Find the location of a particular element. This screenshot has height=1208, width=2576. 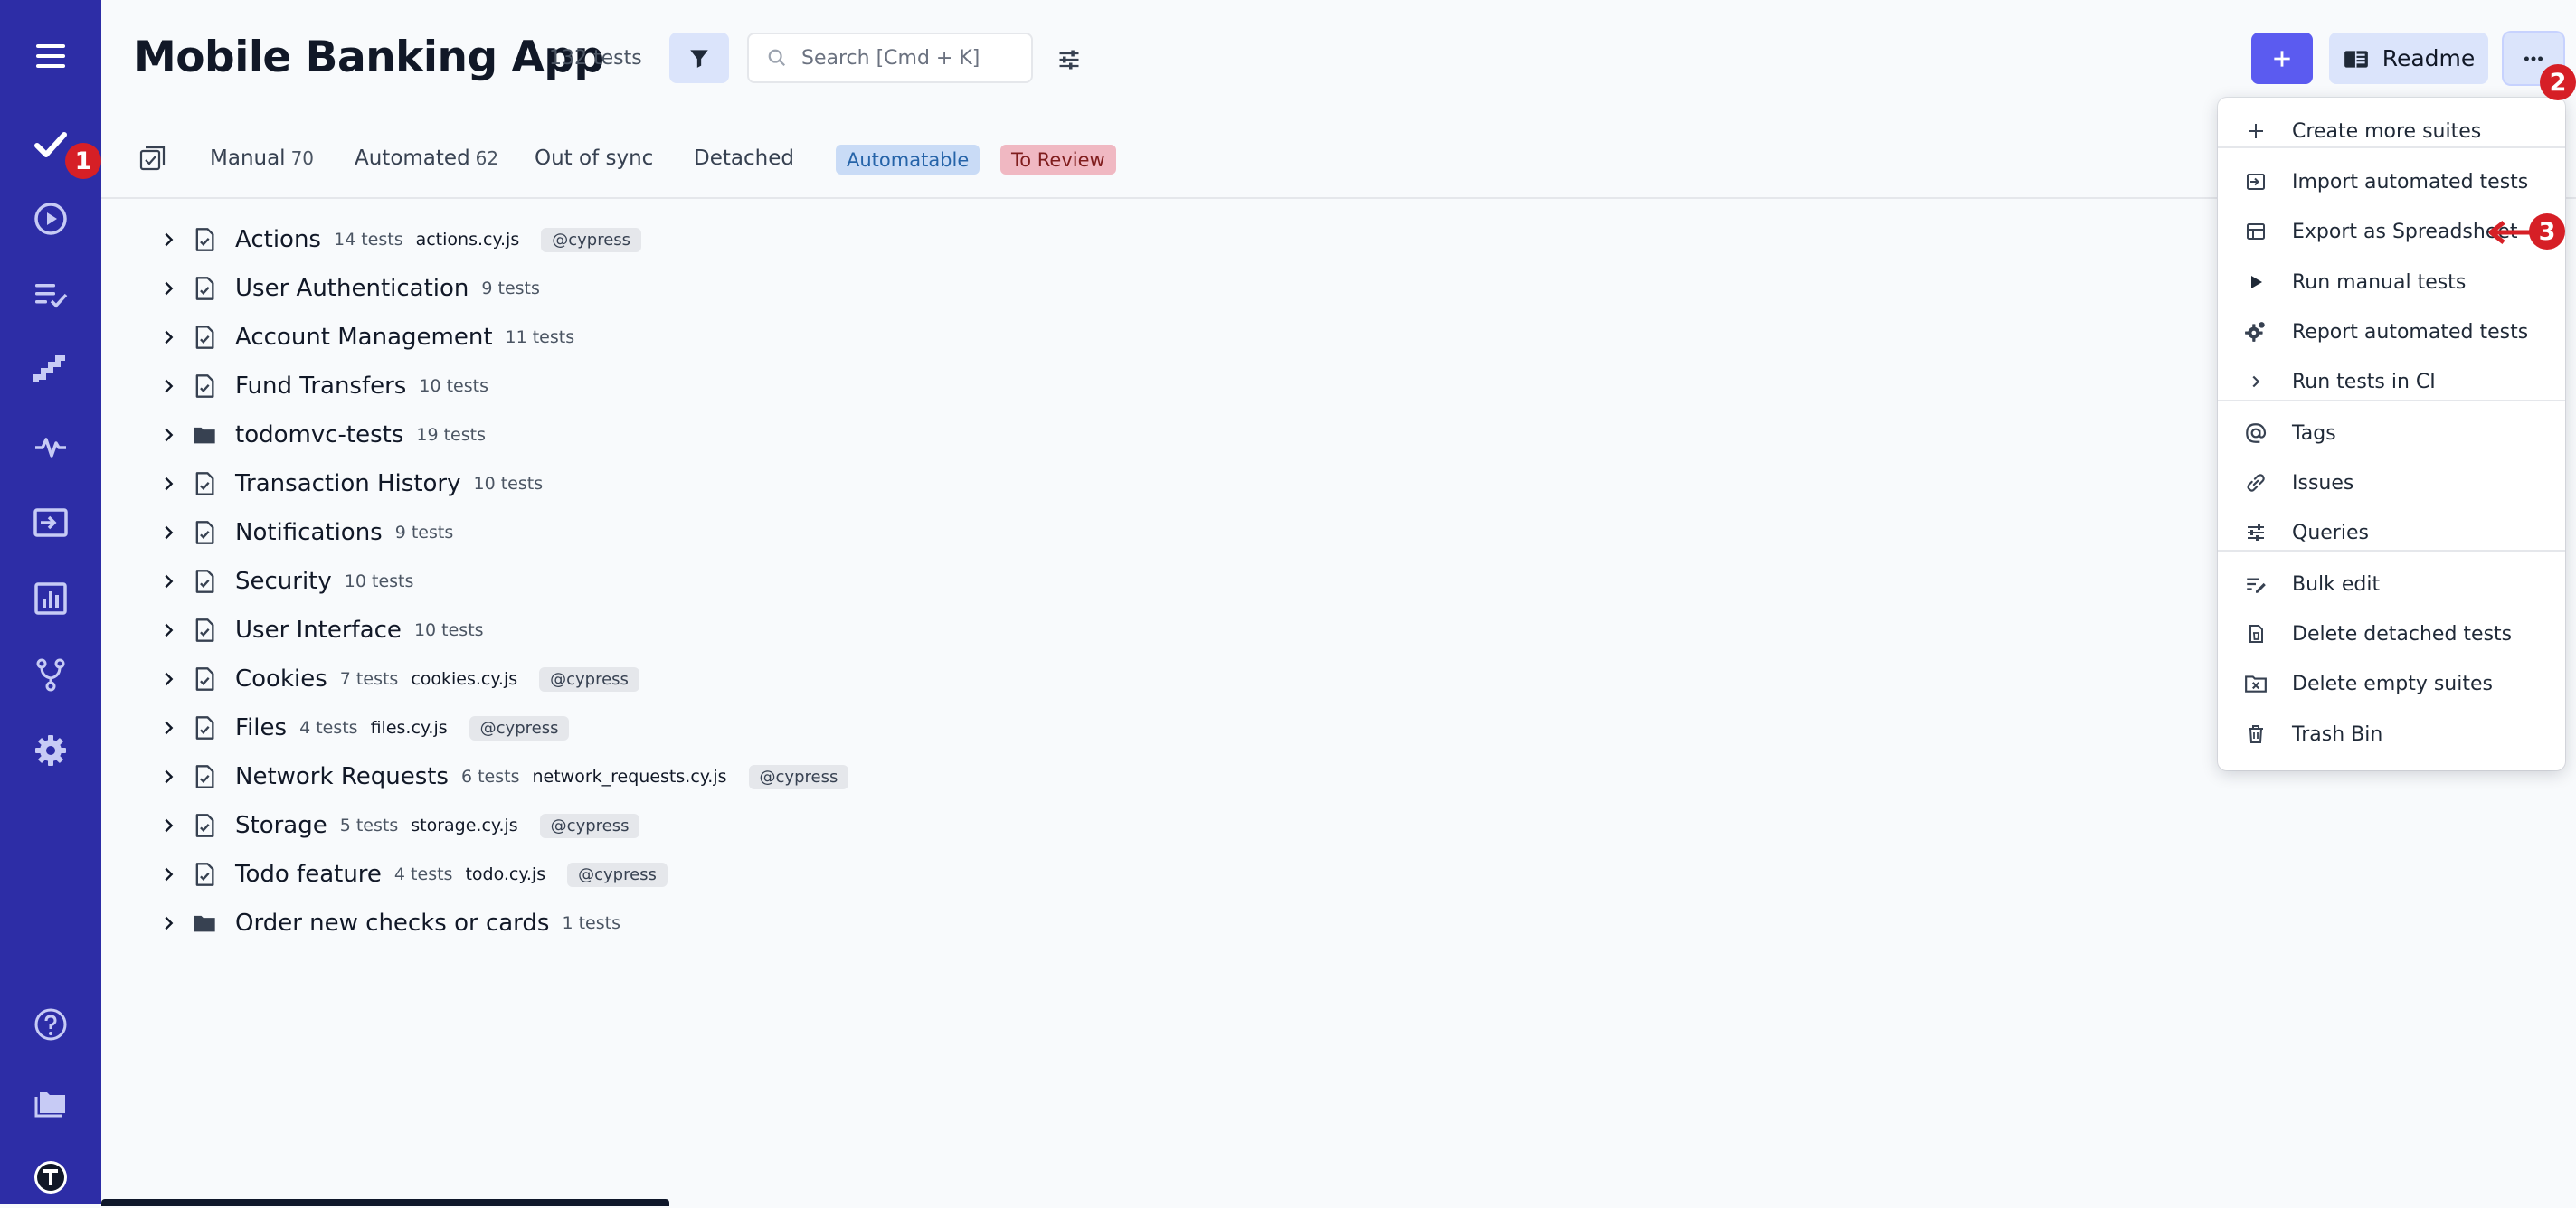

suite-name: Network Requests is located at coordinates (342, 777).